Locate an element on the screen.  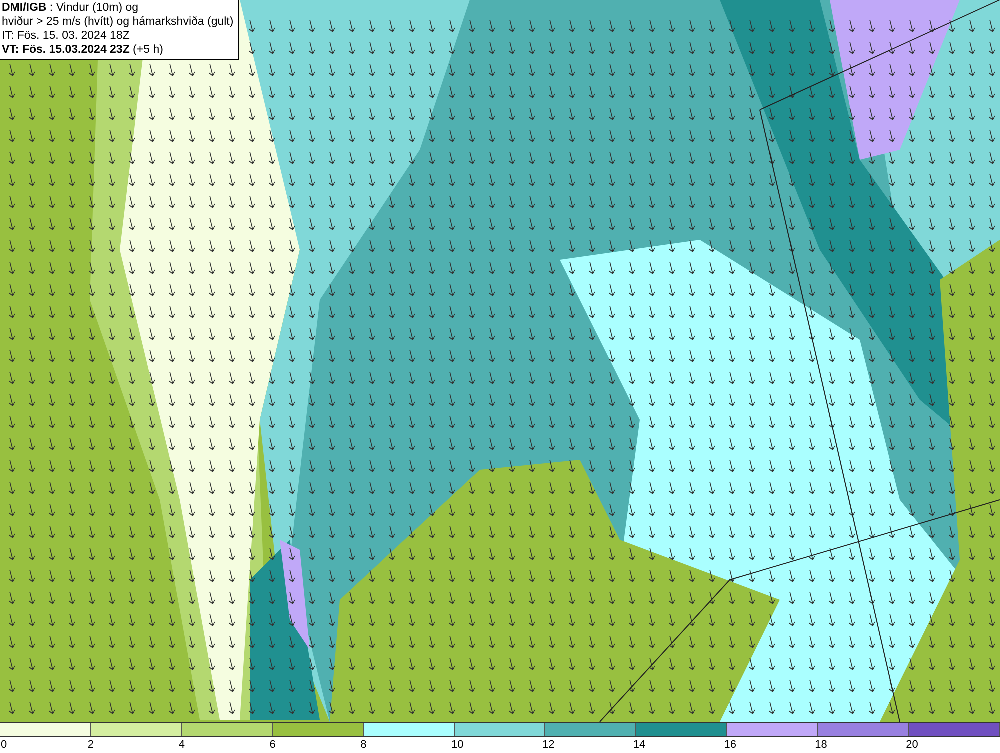
scale-label: 6 is located at coordinates (273, 745).